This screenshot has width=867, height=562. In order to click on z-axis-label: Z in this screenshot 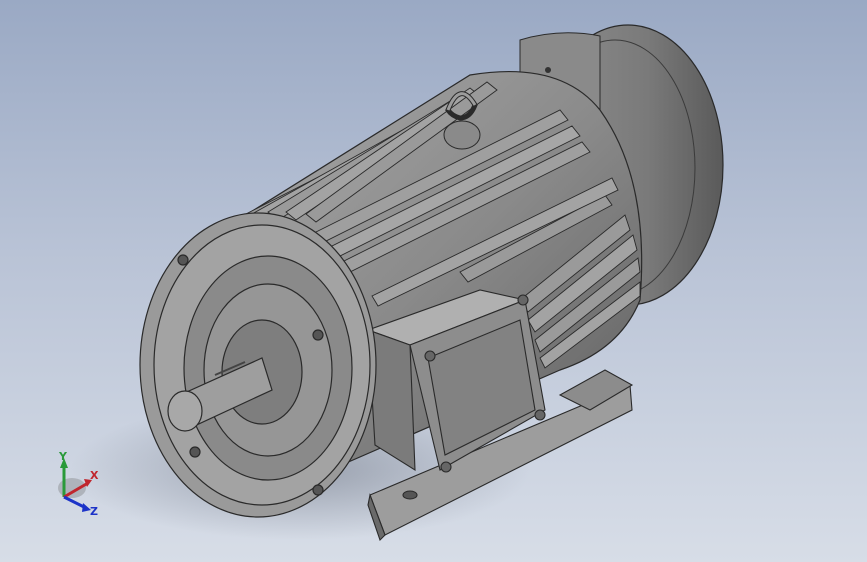, I will do `click(94, 511)`.